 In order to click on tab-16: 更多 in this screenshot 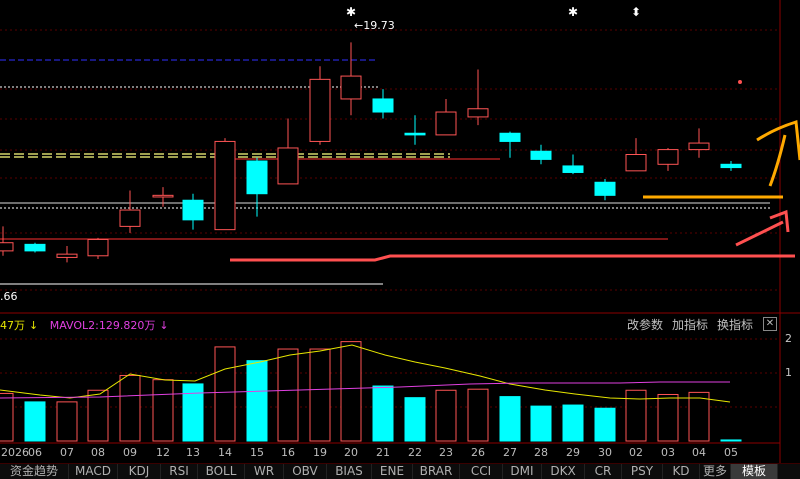, I will do `click(715, 471)`.